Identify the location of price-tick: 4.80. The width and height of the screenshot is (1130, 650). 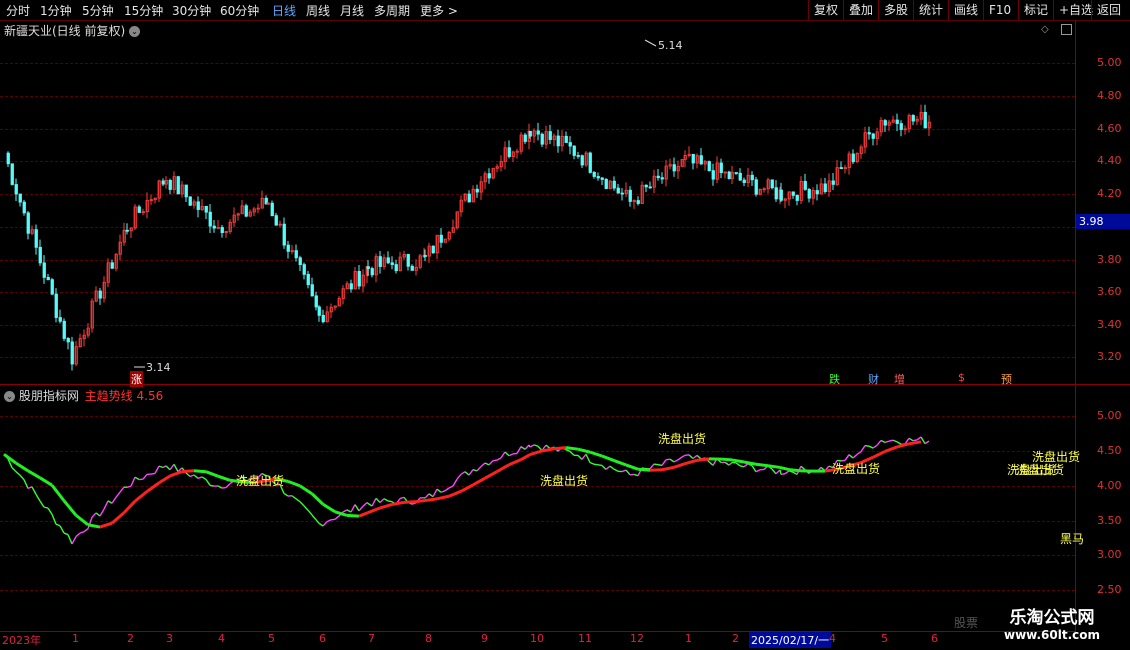
(1109, 95).